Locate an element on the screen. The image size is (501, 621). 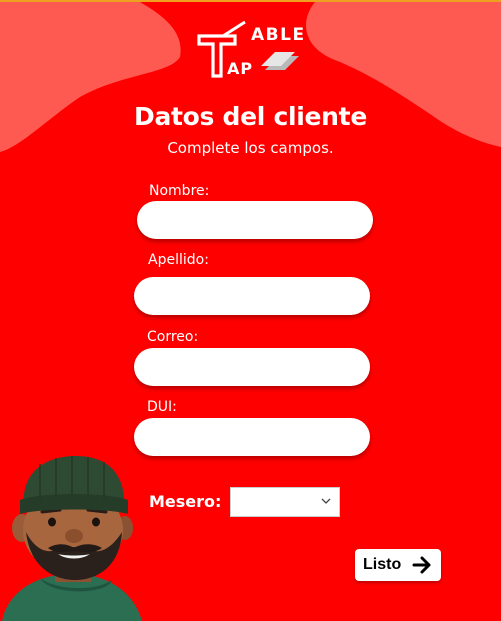
chevron-down-icon is located at coordinates (326, 501).